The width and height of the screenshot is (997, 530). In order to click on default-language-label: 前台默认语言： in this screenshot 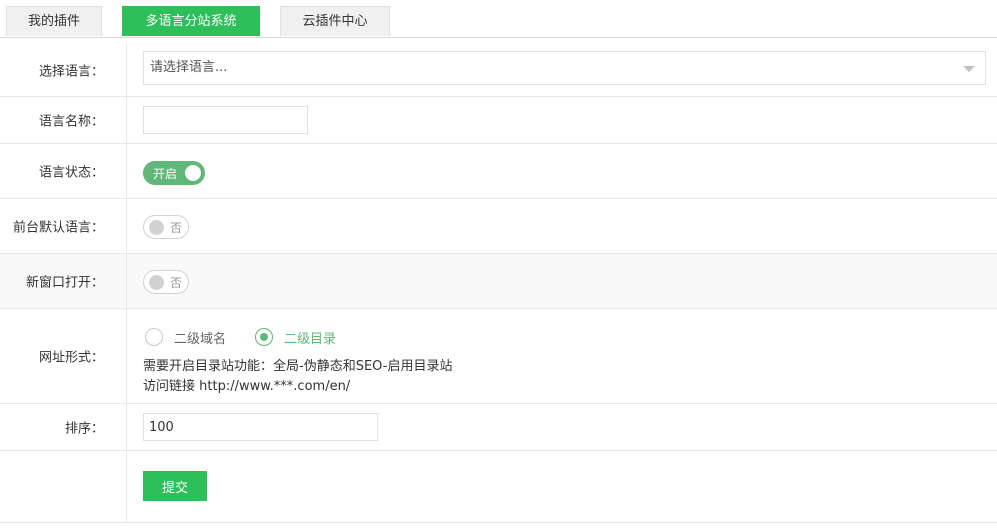, I will do `click(58, 228)`.